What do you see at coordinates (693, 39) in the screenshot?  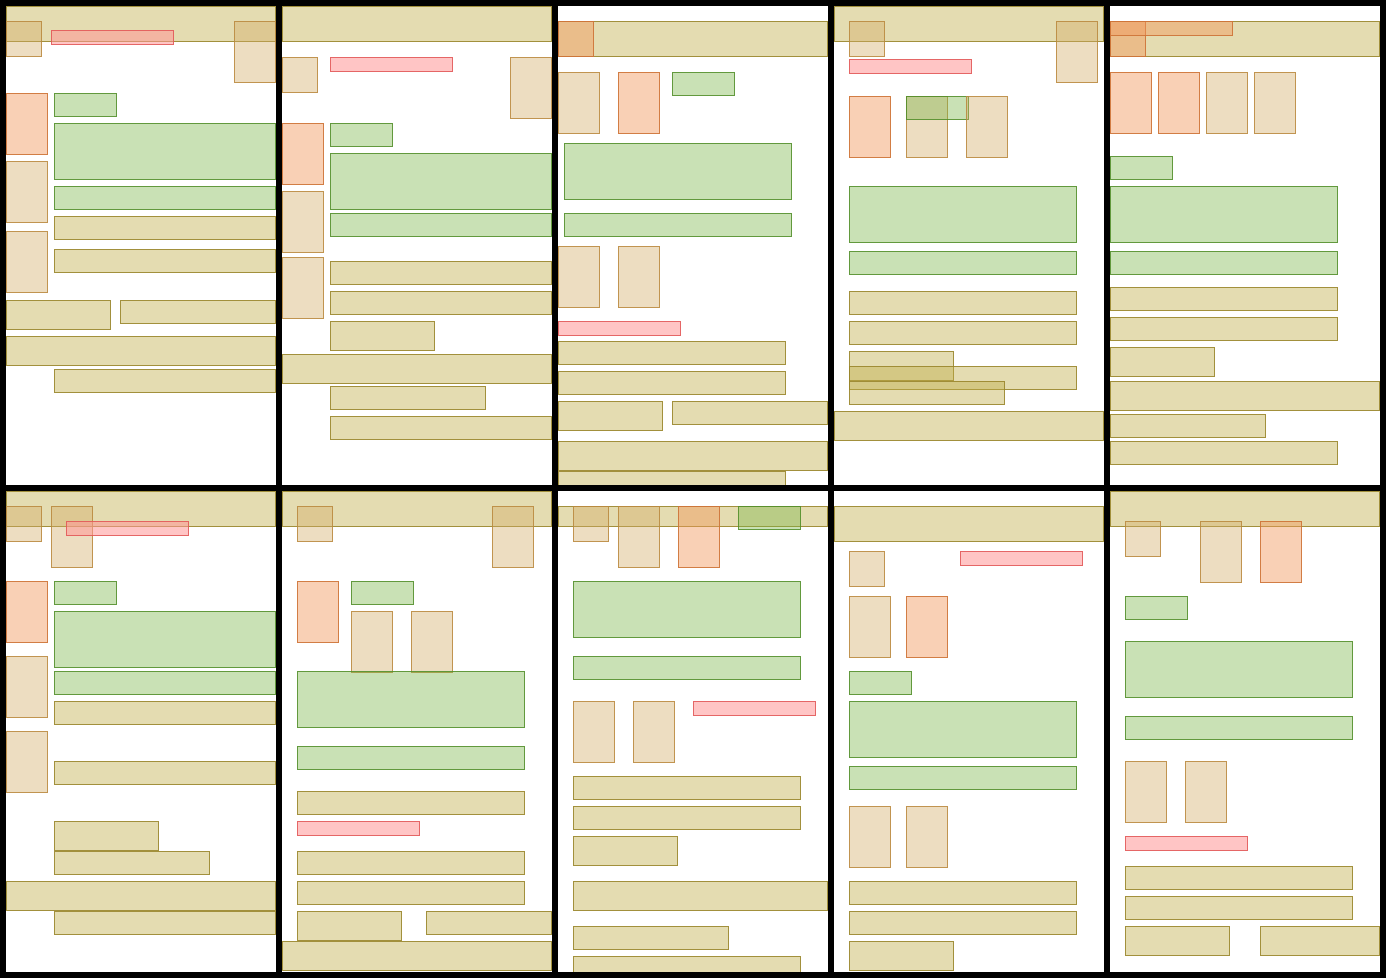 I see `header-bar` at bounding box center [693, 39].